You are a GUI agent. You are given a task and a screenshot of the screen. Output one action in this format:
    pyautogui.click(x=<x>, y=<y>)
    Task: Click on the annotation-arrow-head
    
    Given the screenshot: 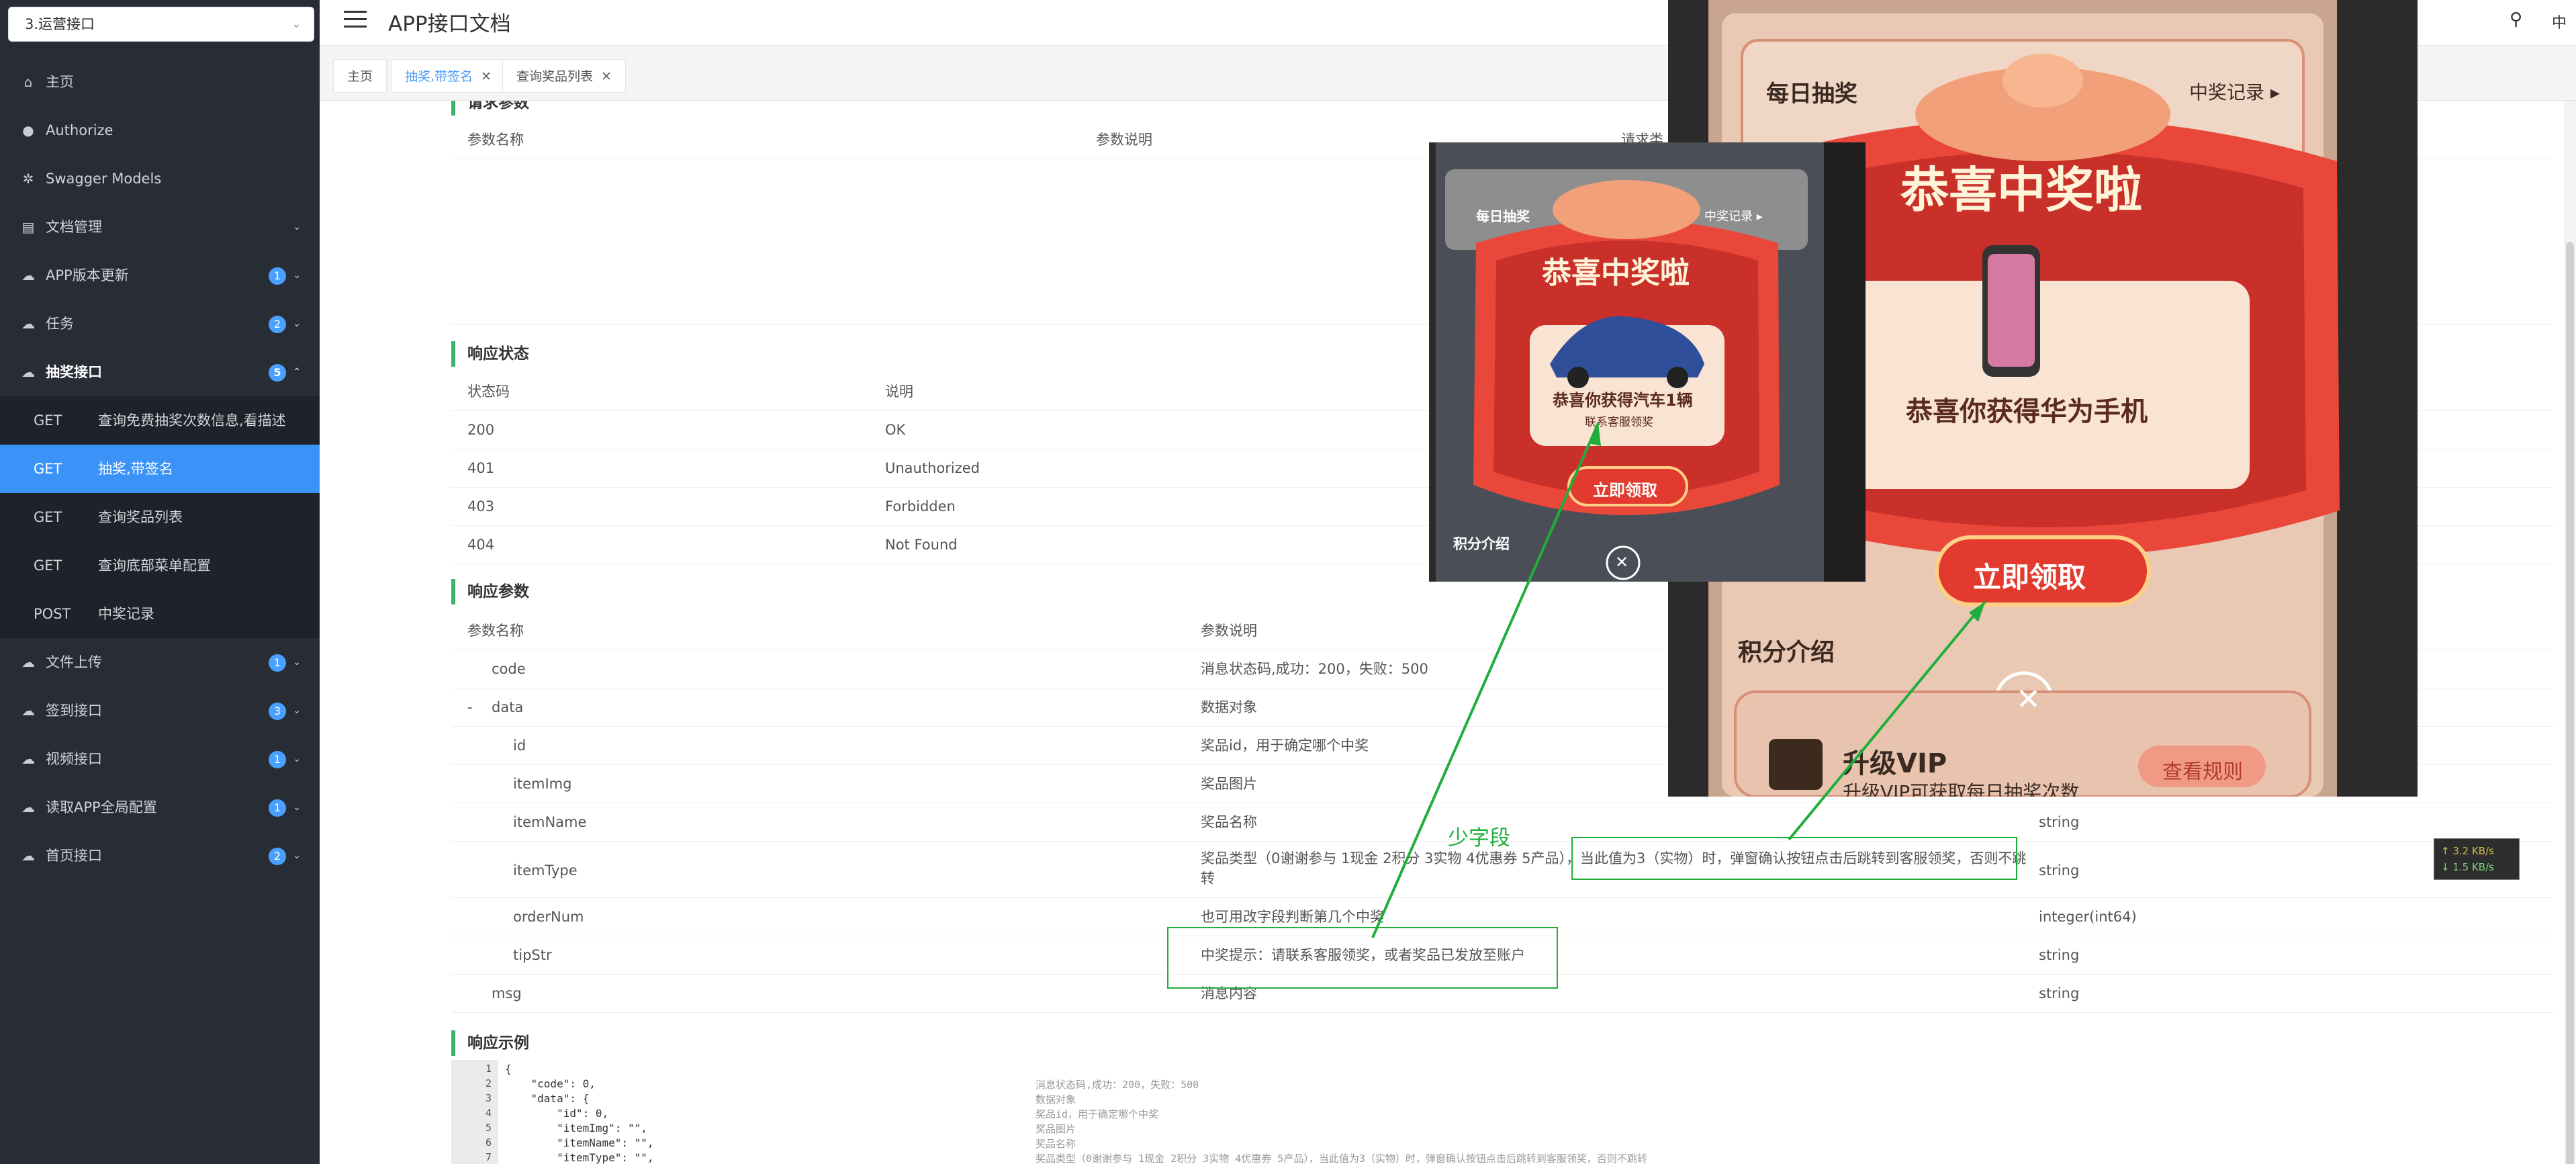 What is the action you would take?
    pyautogui.click(x=1595, y=434)
    